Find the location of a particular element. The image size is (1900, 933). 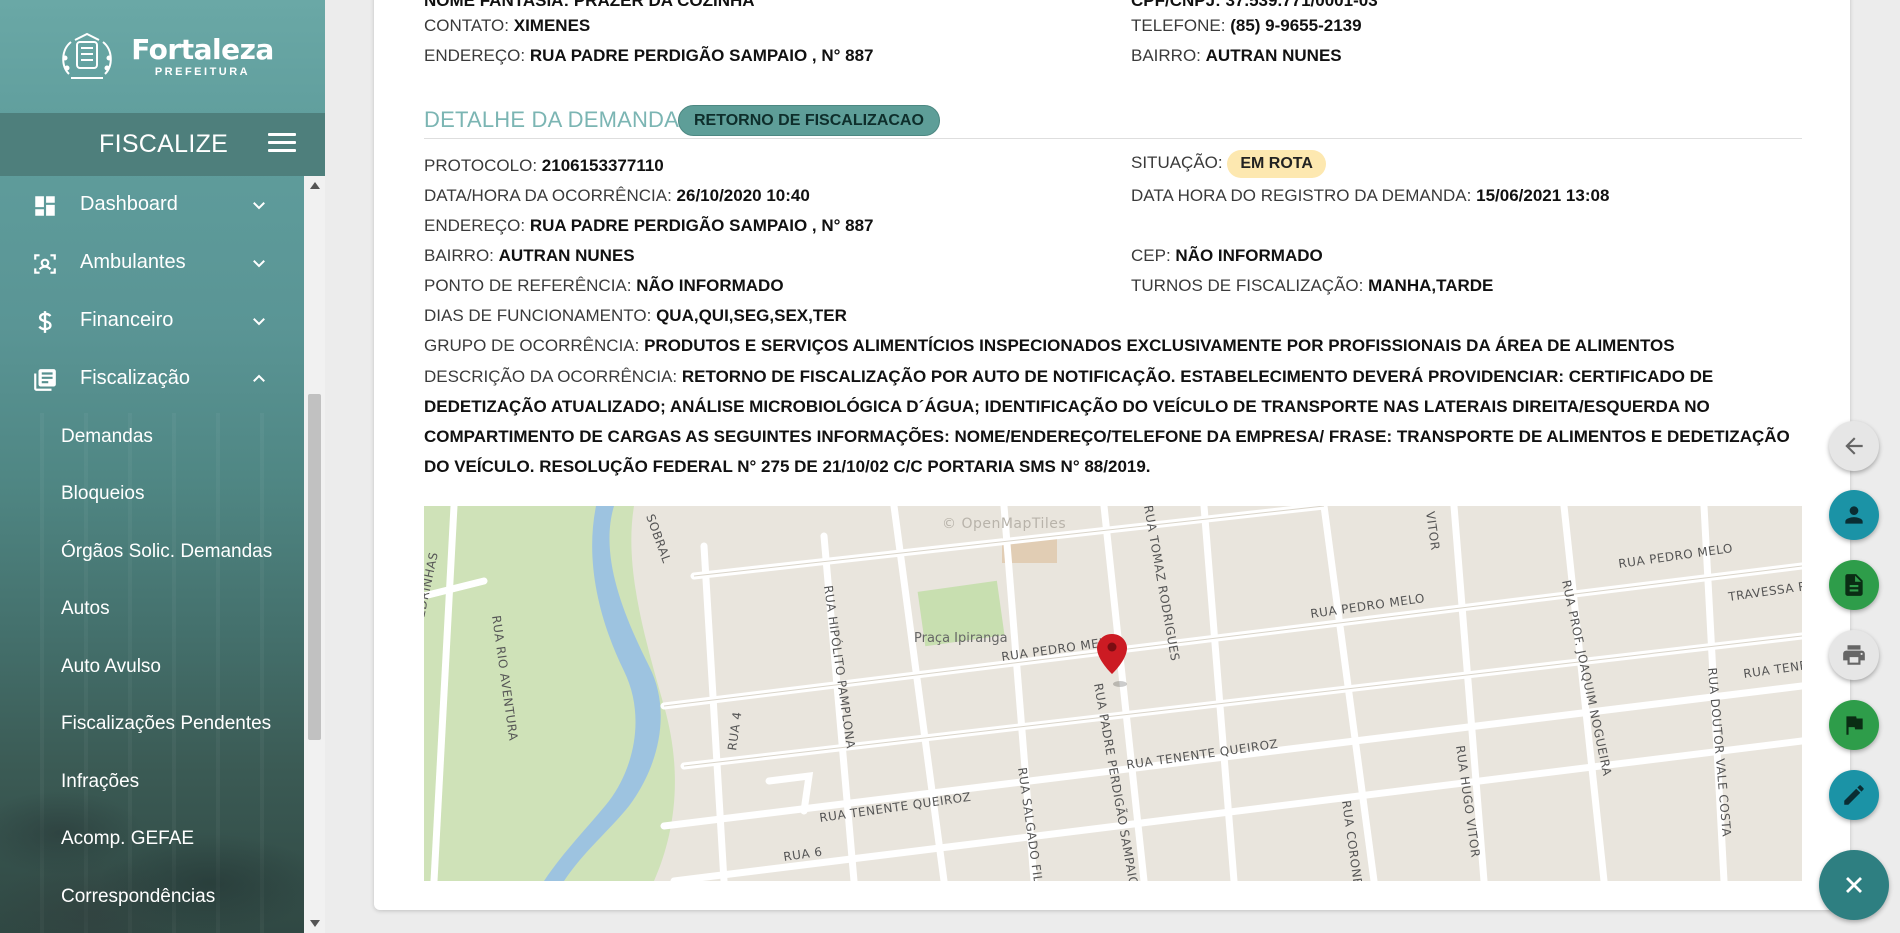

sidebar-subitem-orgaos: Órgãos Solic. Demandas is located at coordinates (152, 552).